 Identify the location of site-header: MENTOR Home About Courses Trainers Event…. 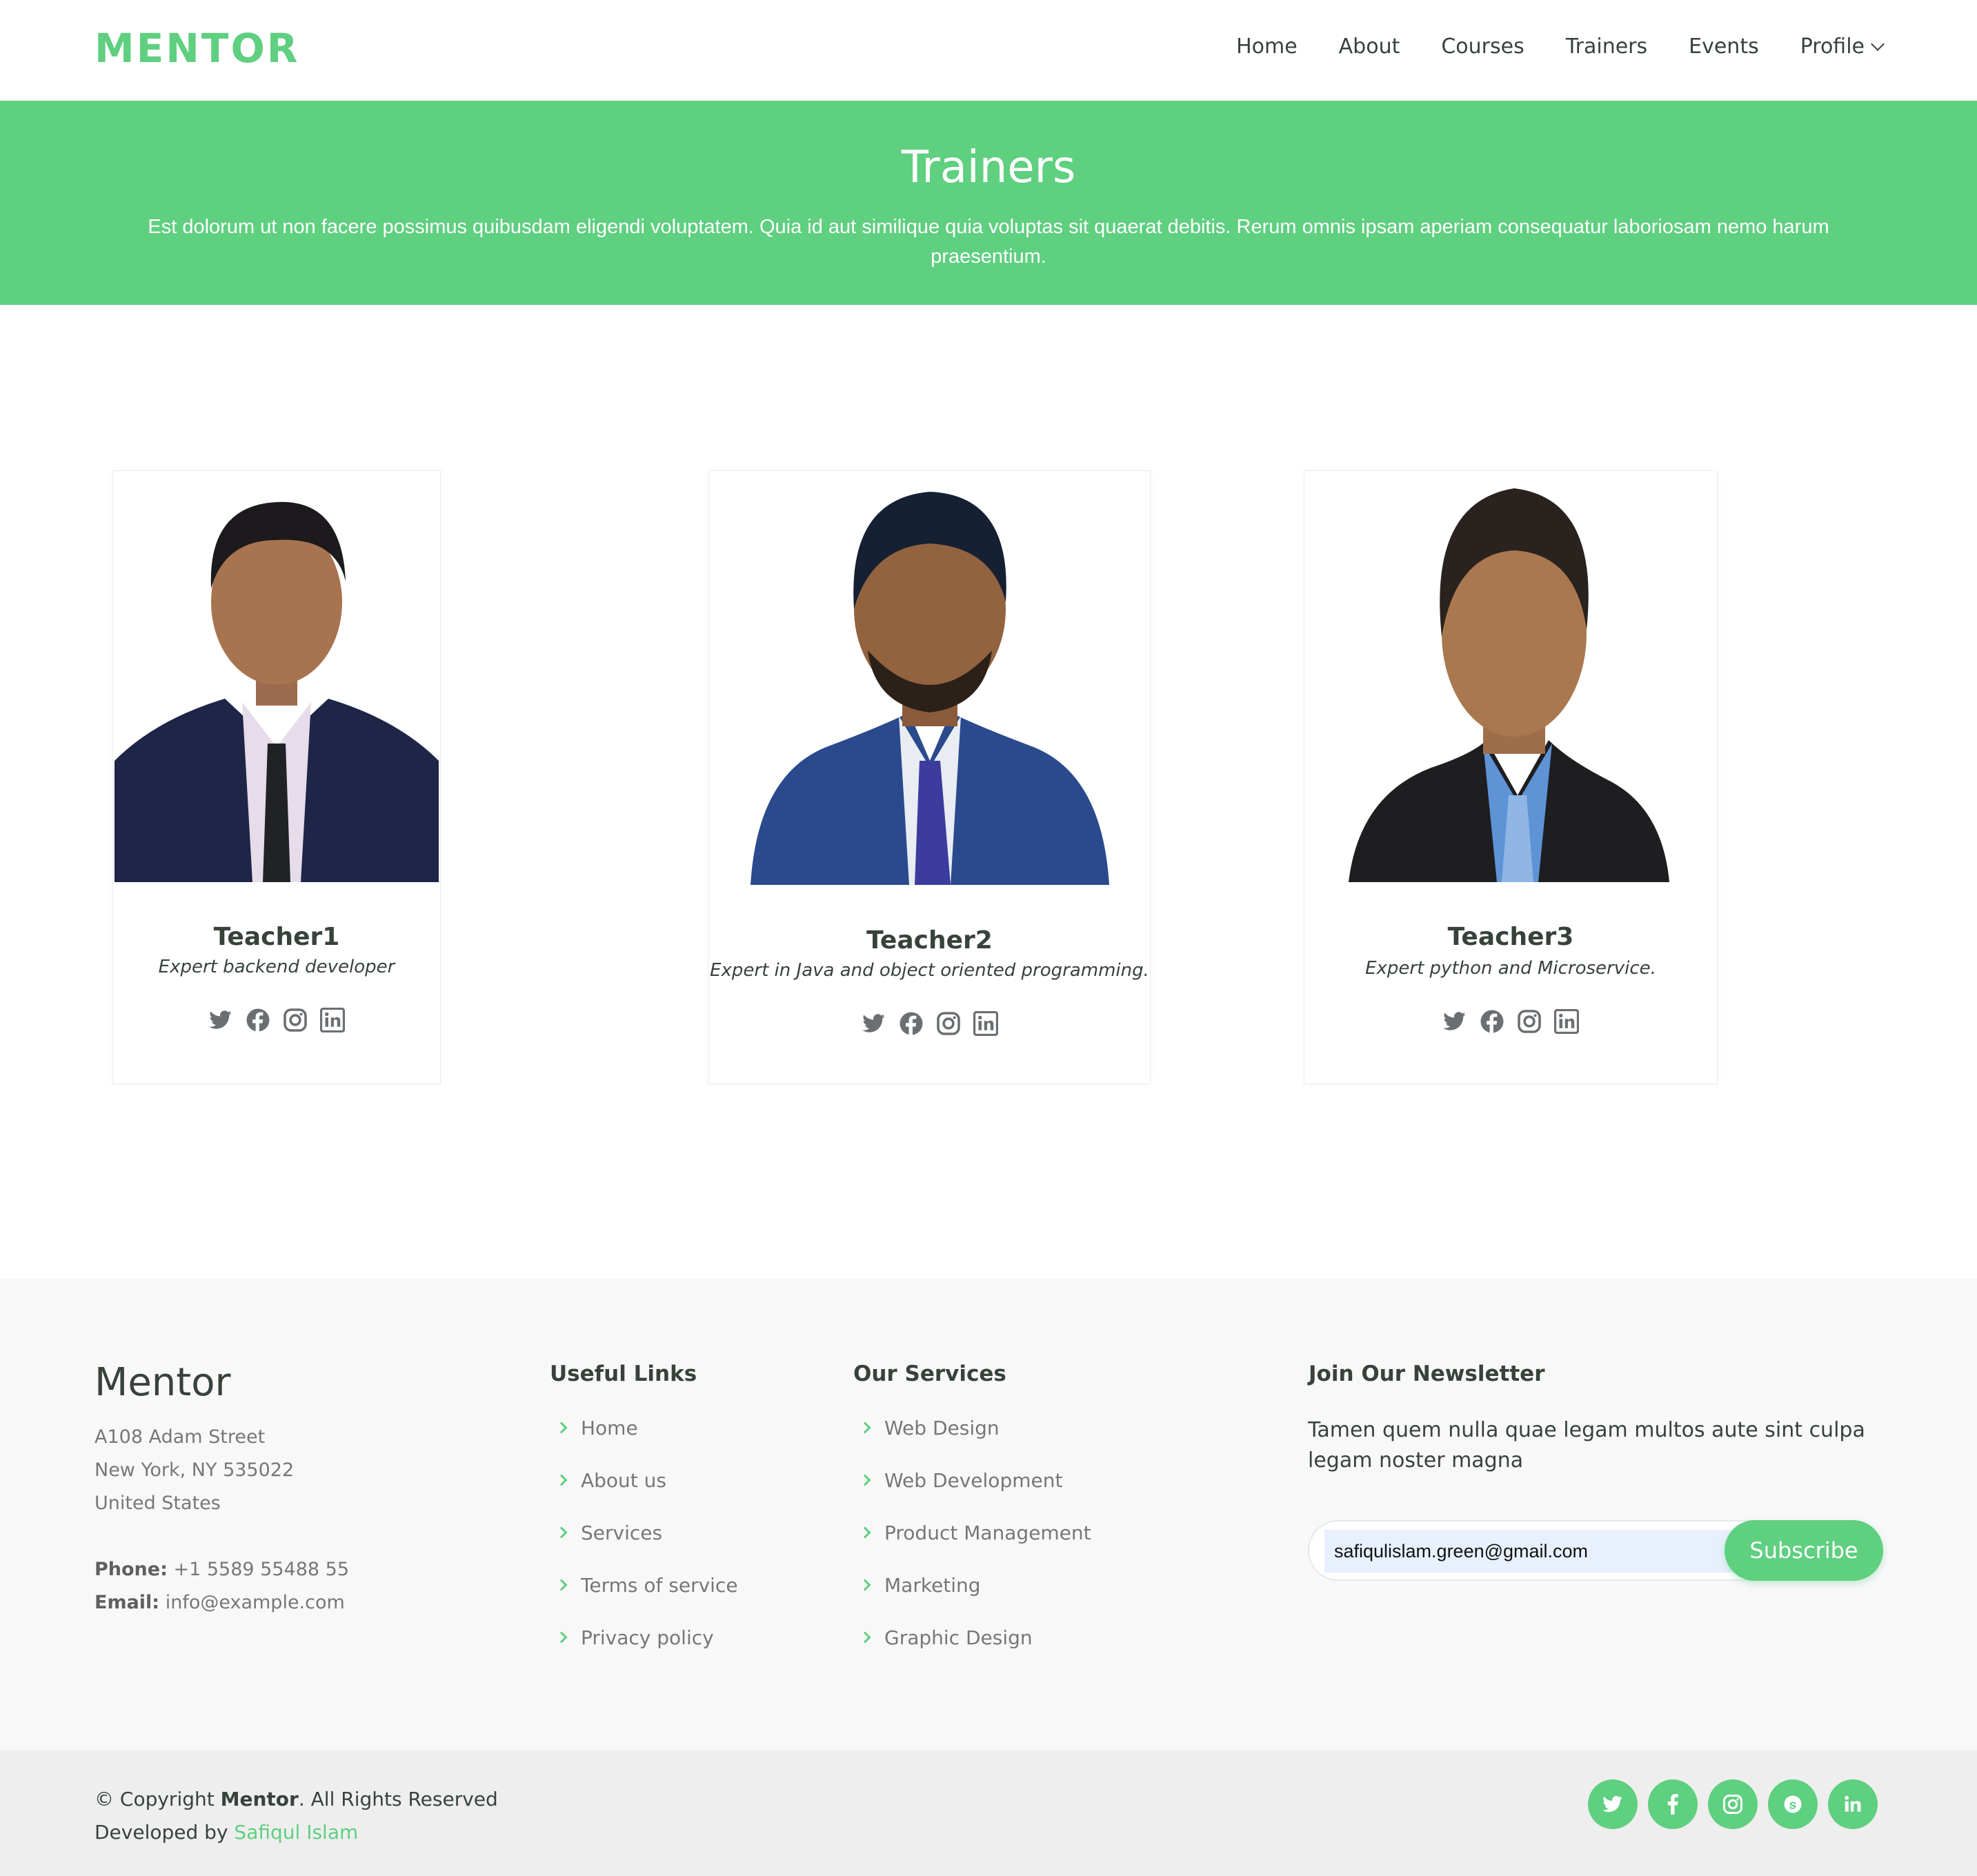
(988, 50).